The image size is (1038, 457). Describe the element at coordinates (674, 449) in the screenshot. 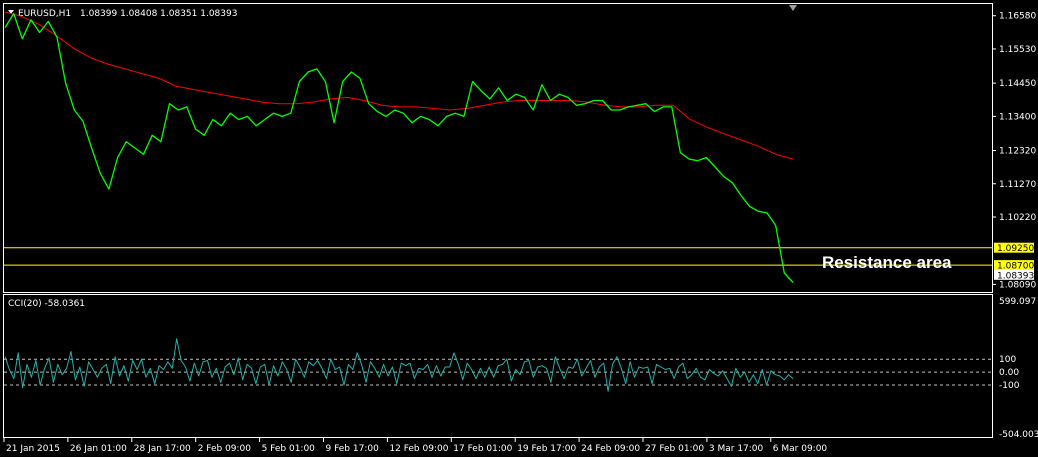

I see `time-tick-label: 27 Feb 01:00` at that location.